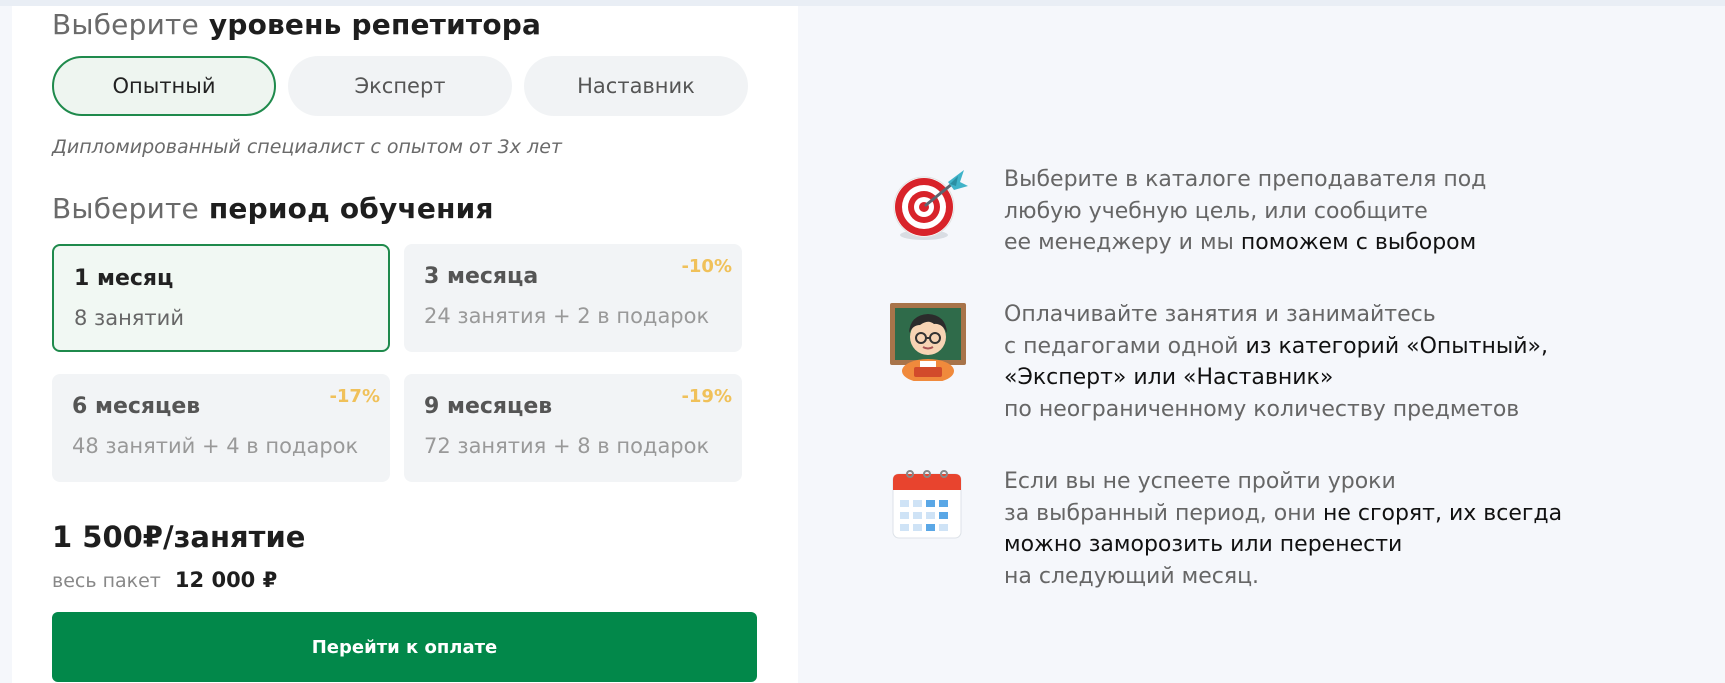 The height and width of the screenshot is (683, 1725). Describe the element at coordinates (124, 278) in the screenshot. I see `period-title: 1 месяц` at that location.